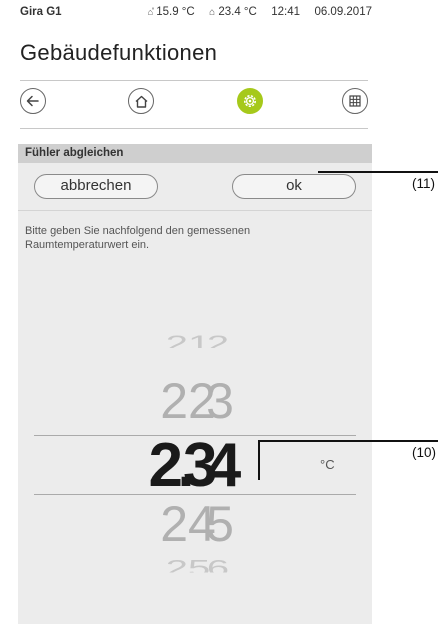 Image resolution: width=446 pixels, height=634 pixels. What do you see at coordinates (194, 128) in the screenshot?
I see `nav-divider` at bounding box center [194, 128].